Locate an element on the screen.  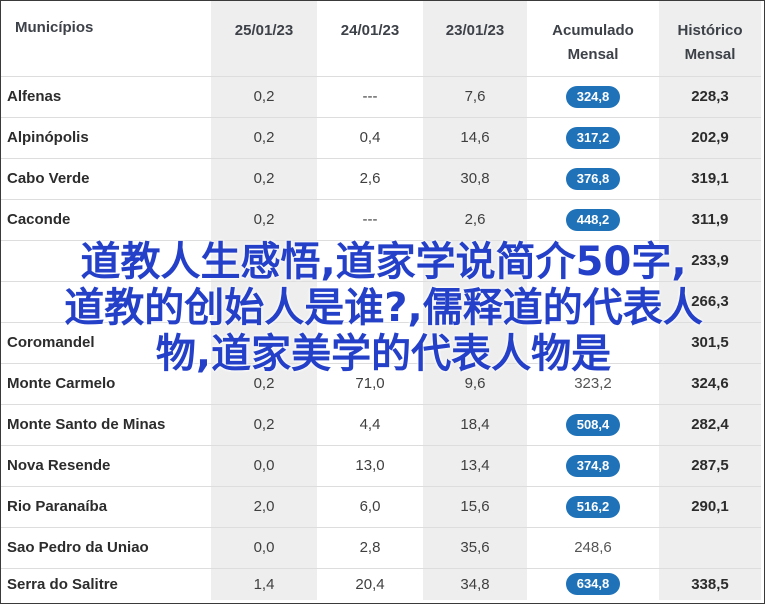
municipio-name: Alfenas is located at coordinates (106, 96).